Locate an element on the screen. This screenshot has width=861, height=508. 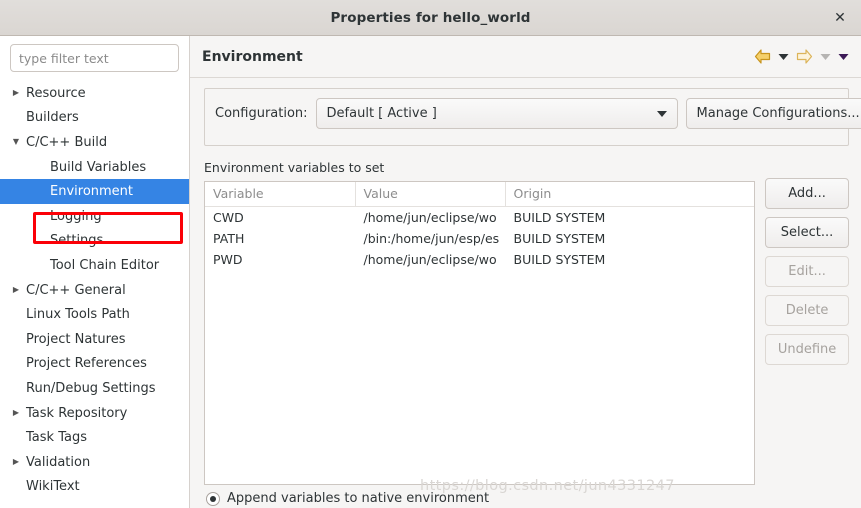
back-arrow-icon is located at coordinates (762, 56).